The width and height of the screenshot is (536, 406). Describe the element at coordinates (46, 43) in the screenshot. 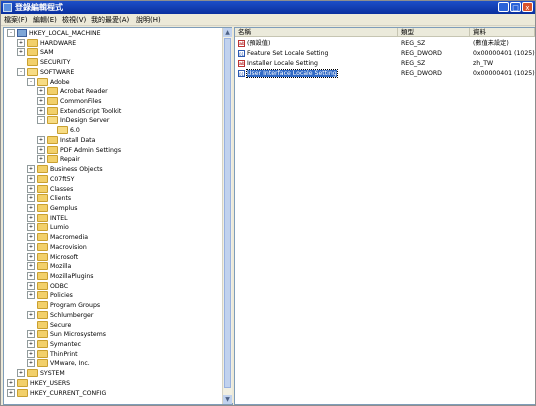

I see `tree-item: + HARDWARE` at that location.